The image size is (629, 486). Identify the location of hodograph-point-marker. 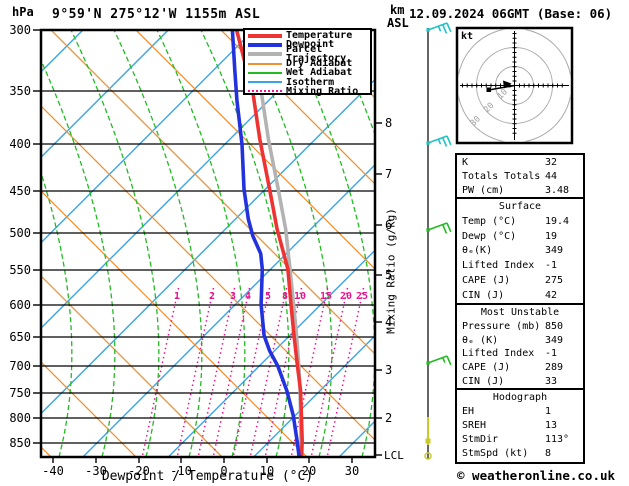
(488, 89).